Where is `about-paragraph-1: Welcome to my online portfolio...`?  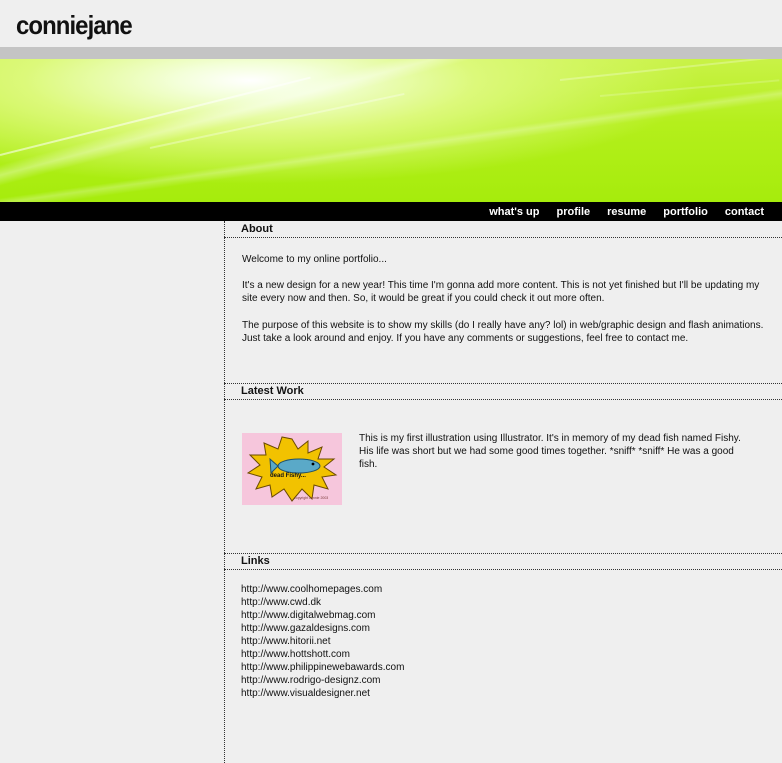 about-paragraph-1: Welcome to my online portfolio... is located at coordinates (314, 259).